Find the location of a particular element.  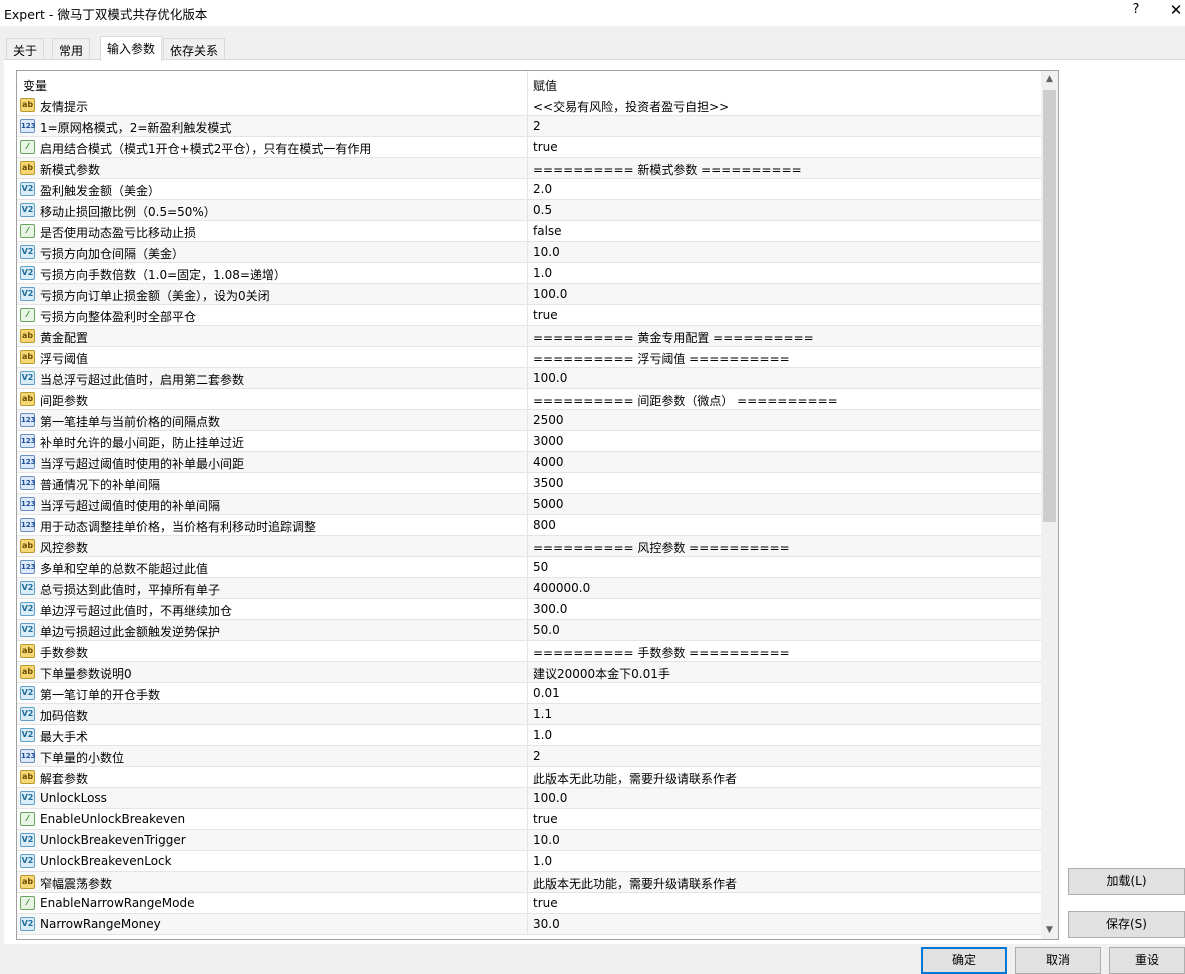

table-row: ab 解套参数 此版本无此功能，需要升级请联系作者 is located at coordinates (529, 777).